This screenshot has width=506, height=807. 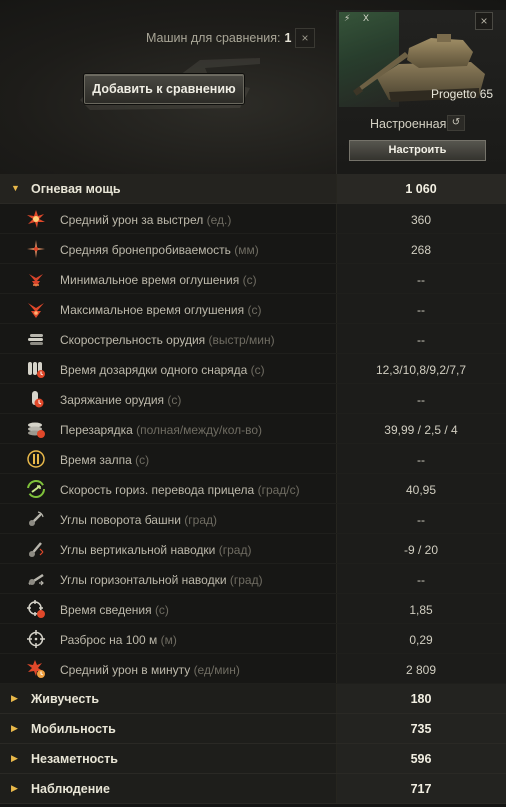 I want to click on section-value: 717, so click(x=421, y=789).